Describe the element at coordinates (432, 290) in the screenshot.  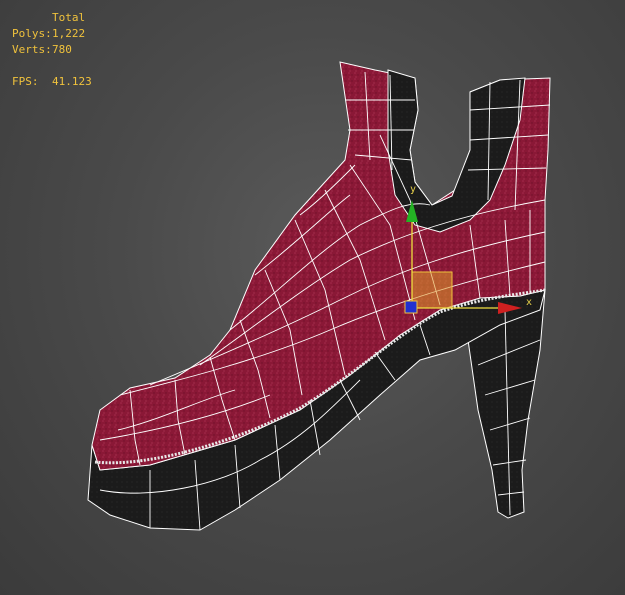
I see `gizmo-xy-plane` at that location.